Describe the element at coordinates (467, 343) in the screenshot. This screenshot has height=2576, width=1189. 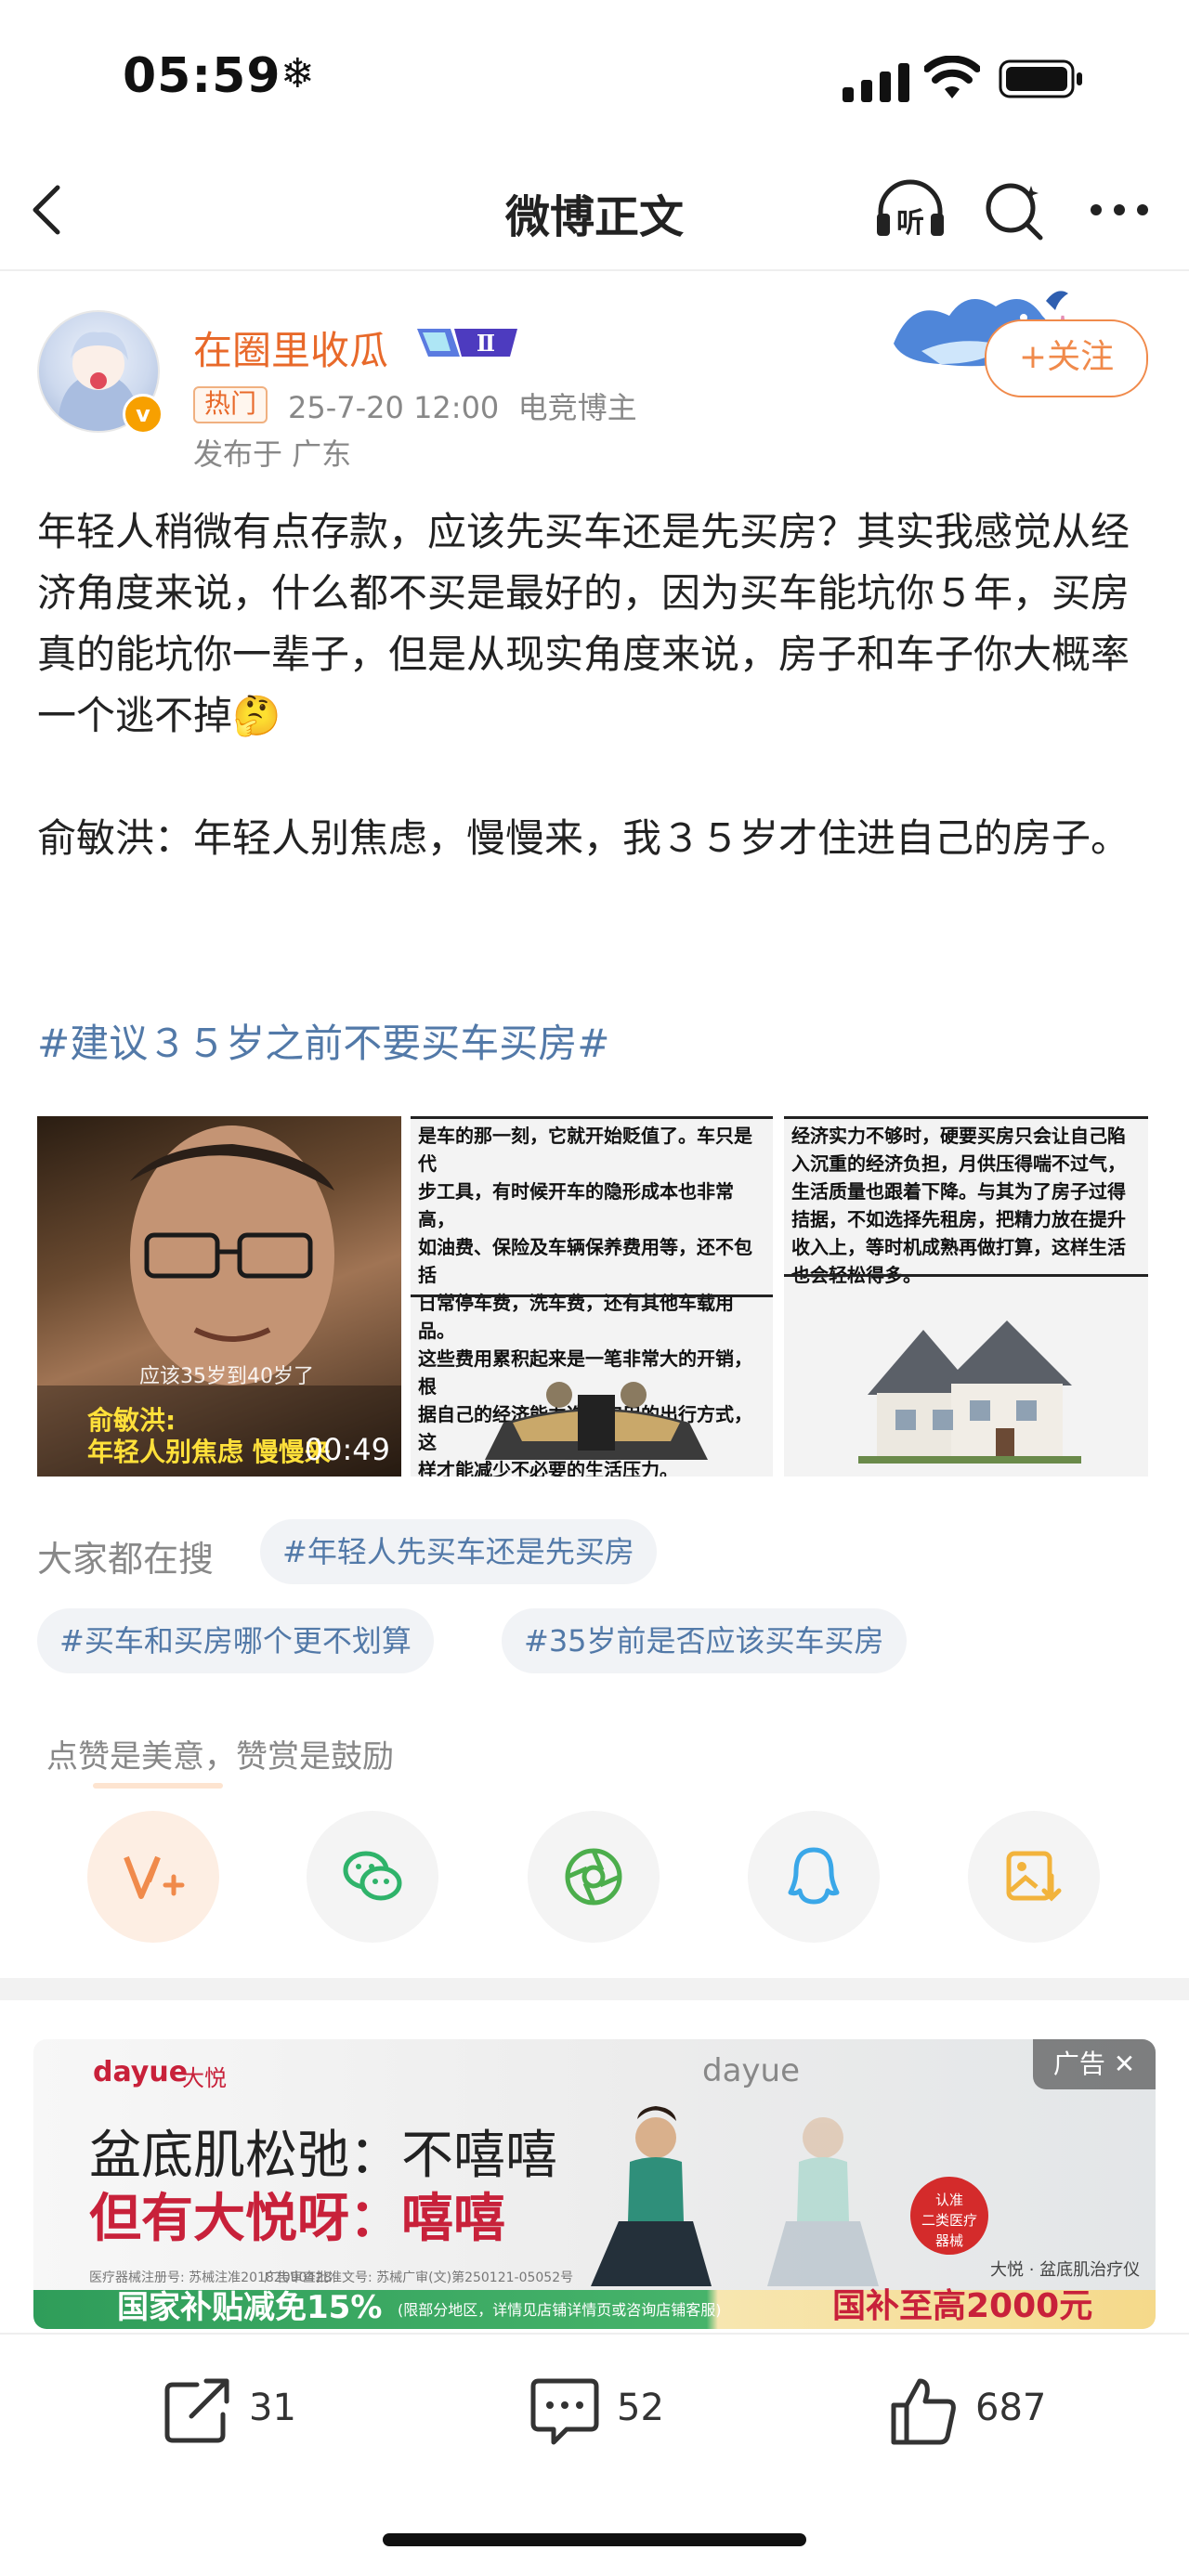
I see `level-badge-icon: Ⅱ` at that location.